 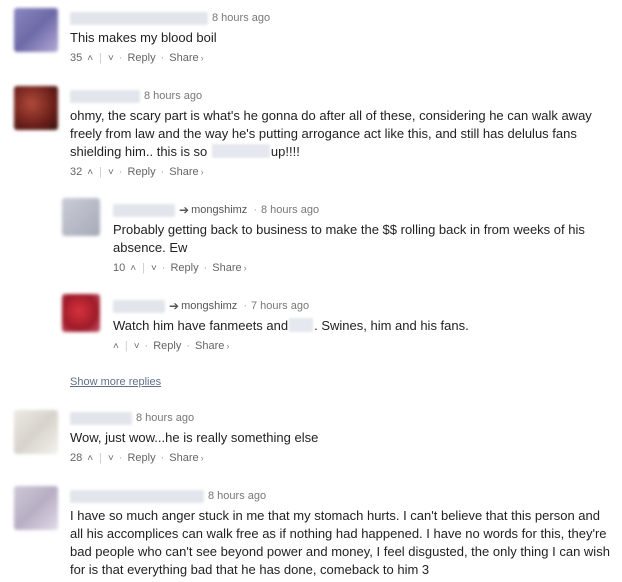 I want to click on comment-text: This makes my blood boil, so click(x=143, y=37).